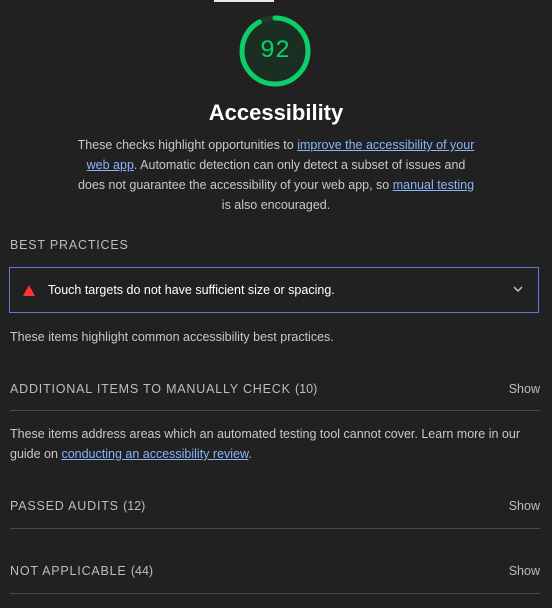 This screenshot has height=608, width=552. Describe the element at coordinates (154, 454) in the screenshot. I see `accessibility-review-link: conducting an accessibility review` at that location.